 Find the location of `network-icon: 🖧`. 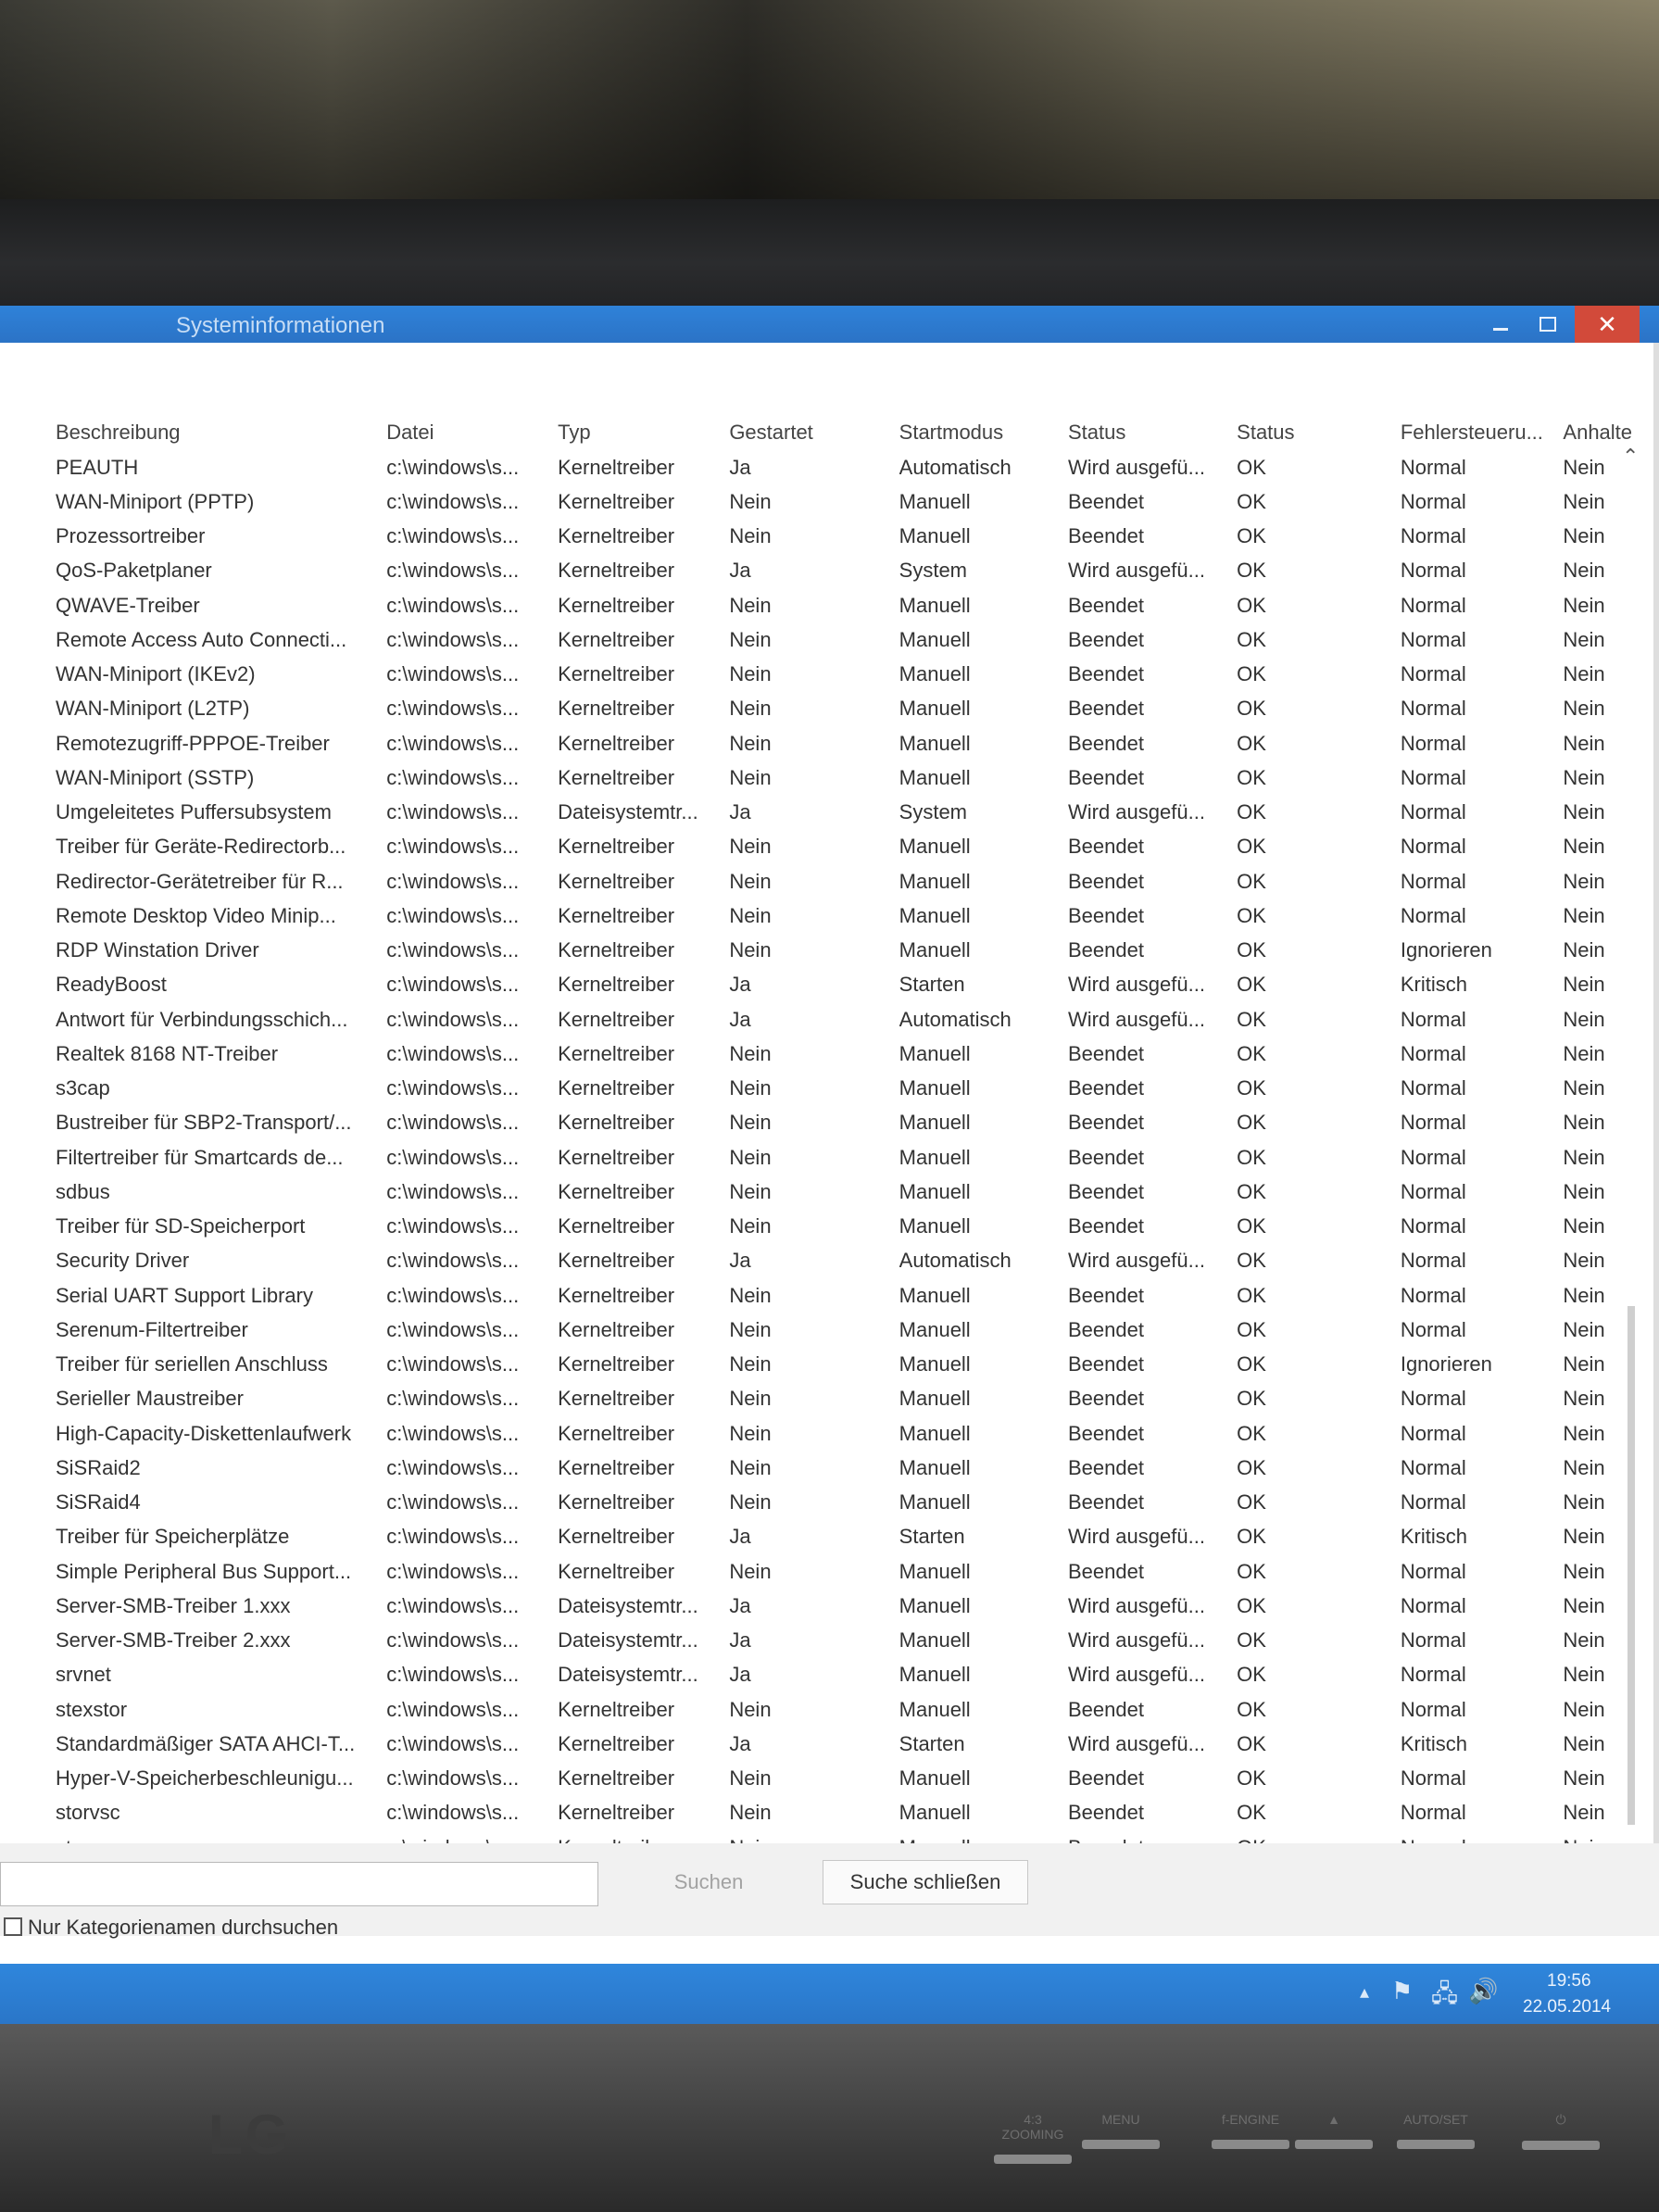

network-icon: 🖧 is located at coordinates (1445, 1997).